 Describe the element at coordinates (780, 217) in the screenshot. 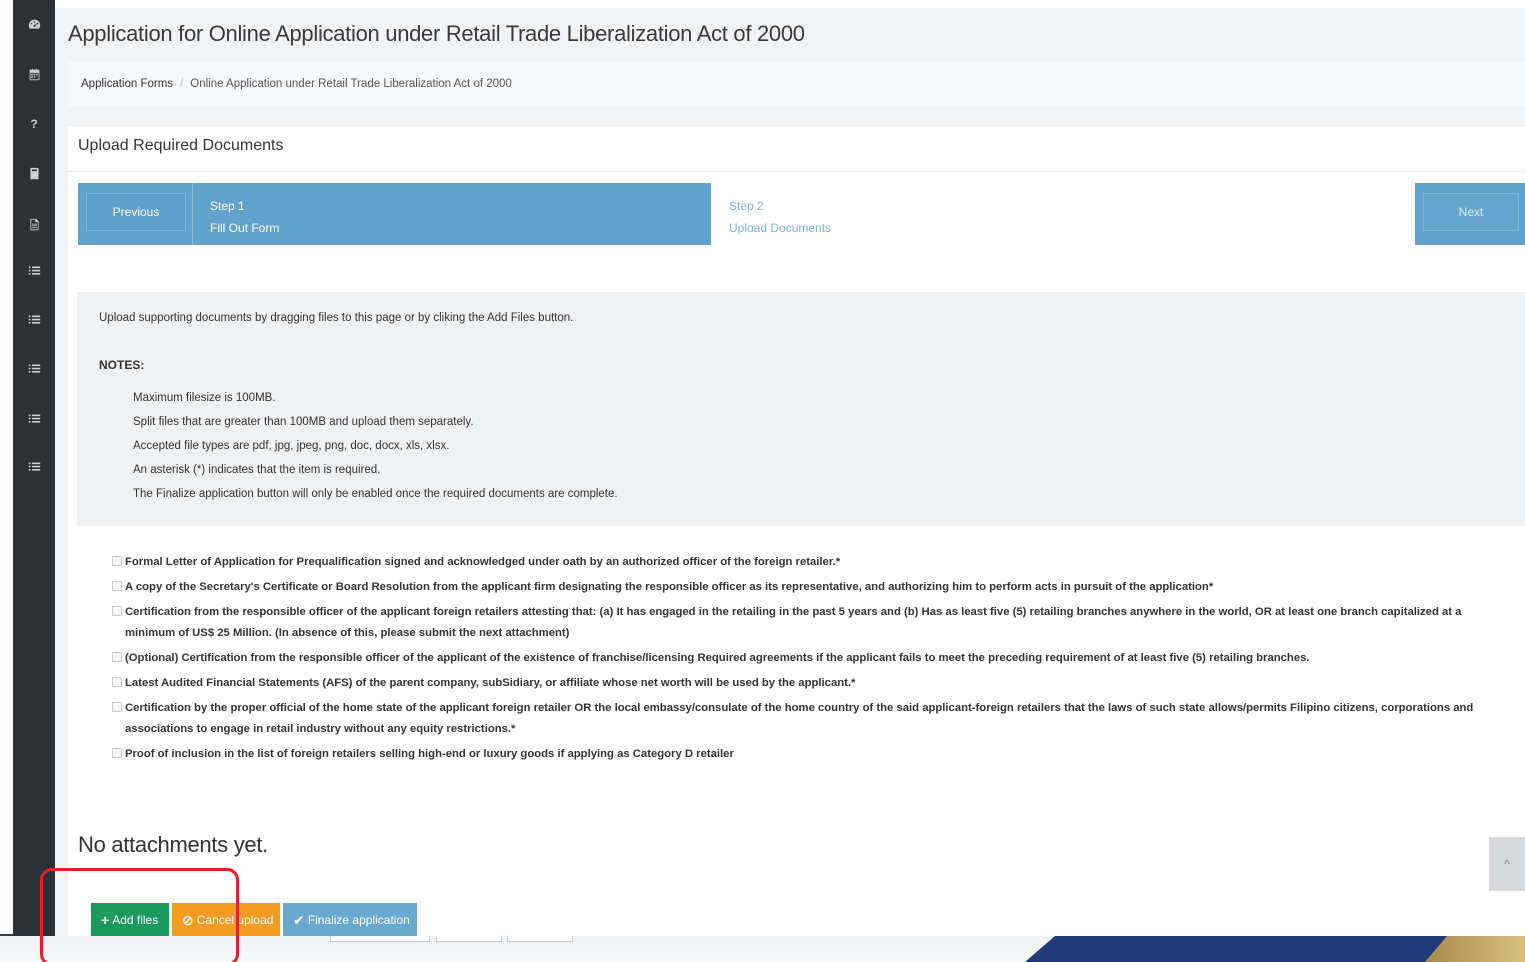

I see `wizard-step-2: Step 2 Upload Documents` at that location.